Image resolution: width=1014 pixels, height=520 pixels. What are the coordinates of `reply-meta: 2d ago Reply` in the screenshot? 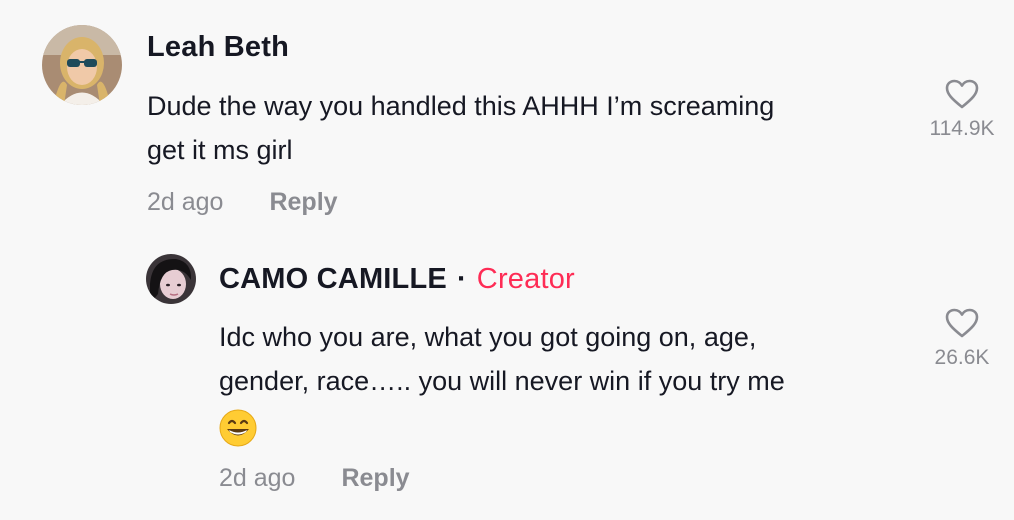 It's located at (314, 478).